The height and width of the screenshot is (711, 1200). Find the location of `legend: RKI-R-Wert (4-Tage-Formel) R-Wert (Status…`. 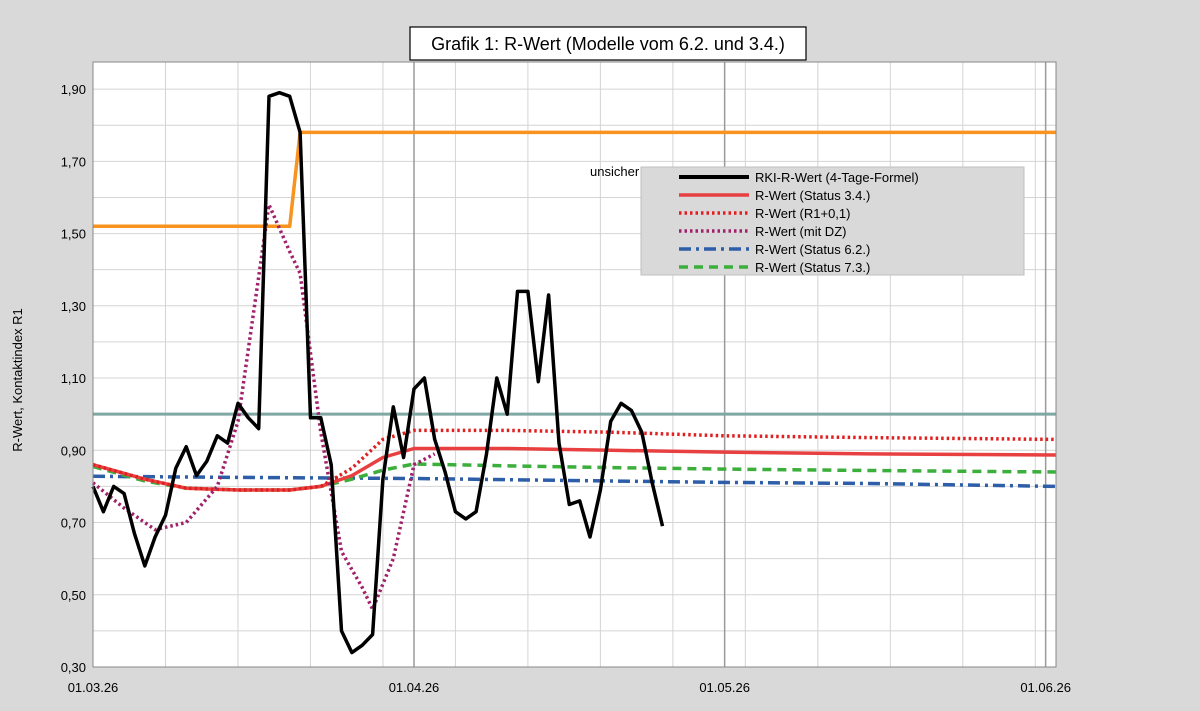

legend: RKI-R-Wert (4-Tage-Formel) R-Wert (Status… is located at coordinates (832, 221).